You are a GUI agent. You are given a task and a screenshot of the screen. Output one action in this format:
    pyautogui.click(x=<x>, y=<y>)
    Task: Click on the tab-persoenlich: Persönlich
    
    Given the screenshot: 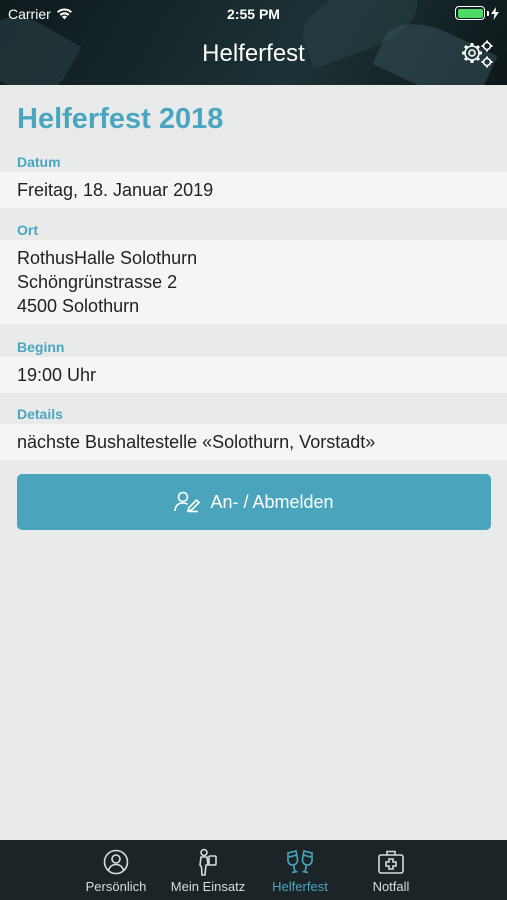 What is the action you would take?
    pyautogui.click(x=116, y=870)
    